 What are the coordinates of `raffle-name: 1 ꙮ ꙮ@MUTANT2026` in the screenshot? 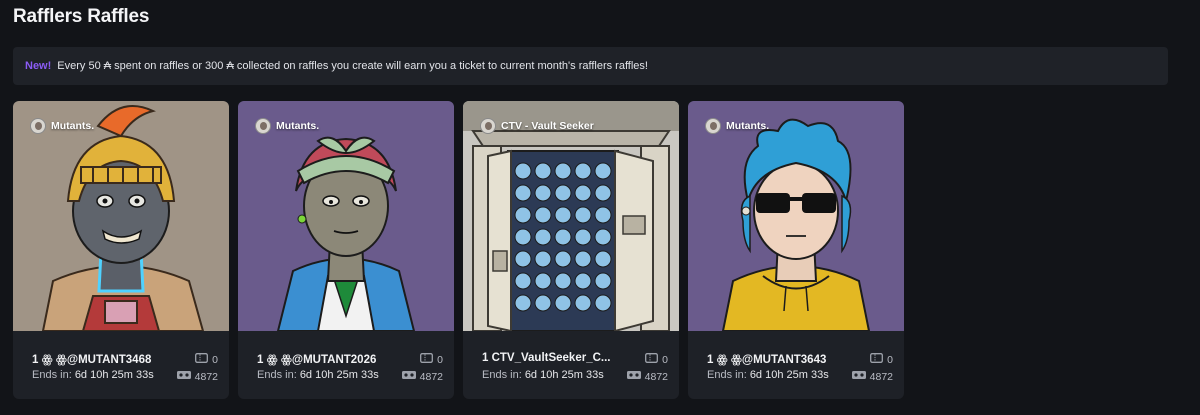 It's located at (332, 359).